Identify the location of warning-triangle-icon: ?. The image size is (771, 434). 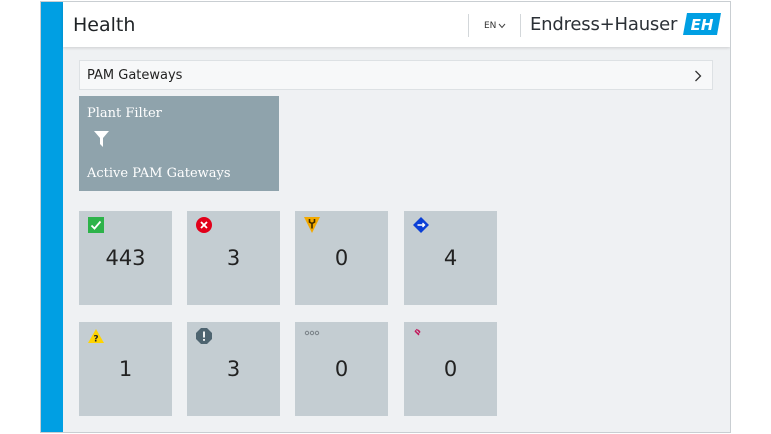
(96, 337).